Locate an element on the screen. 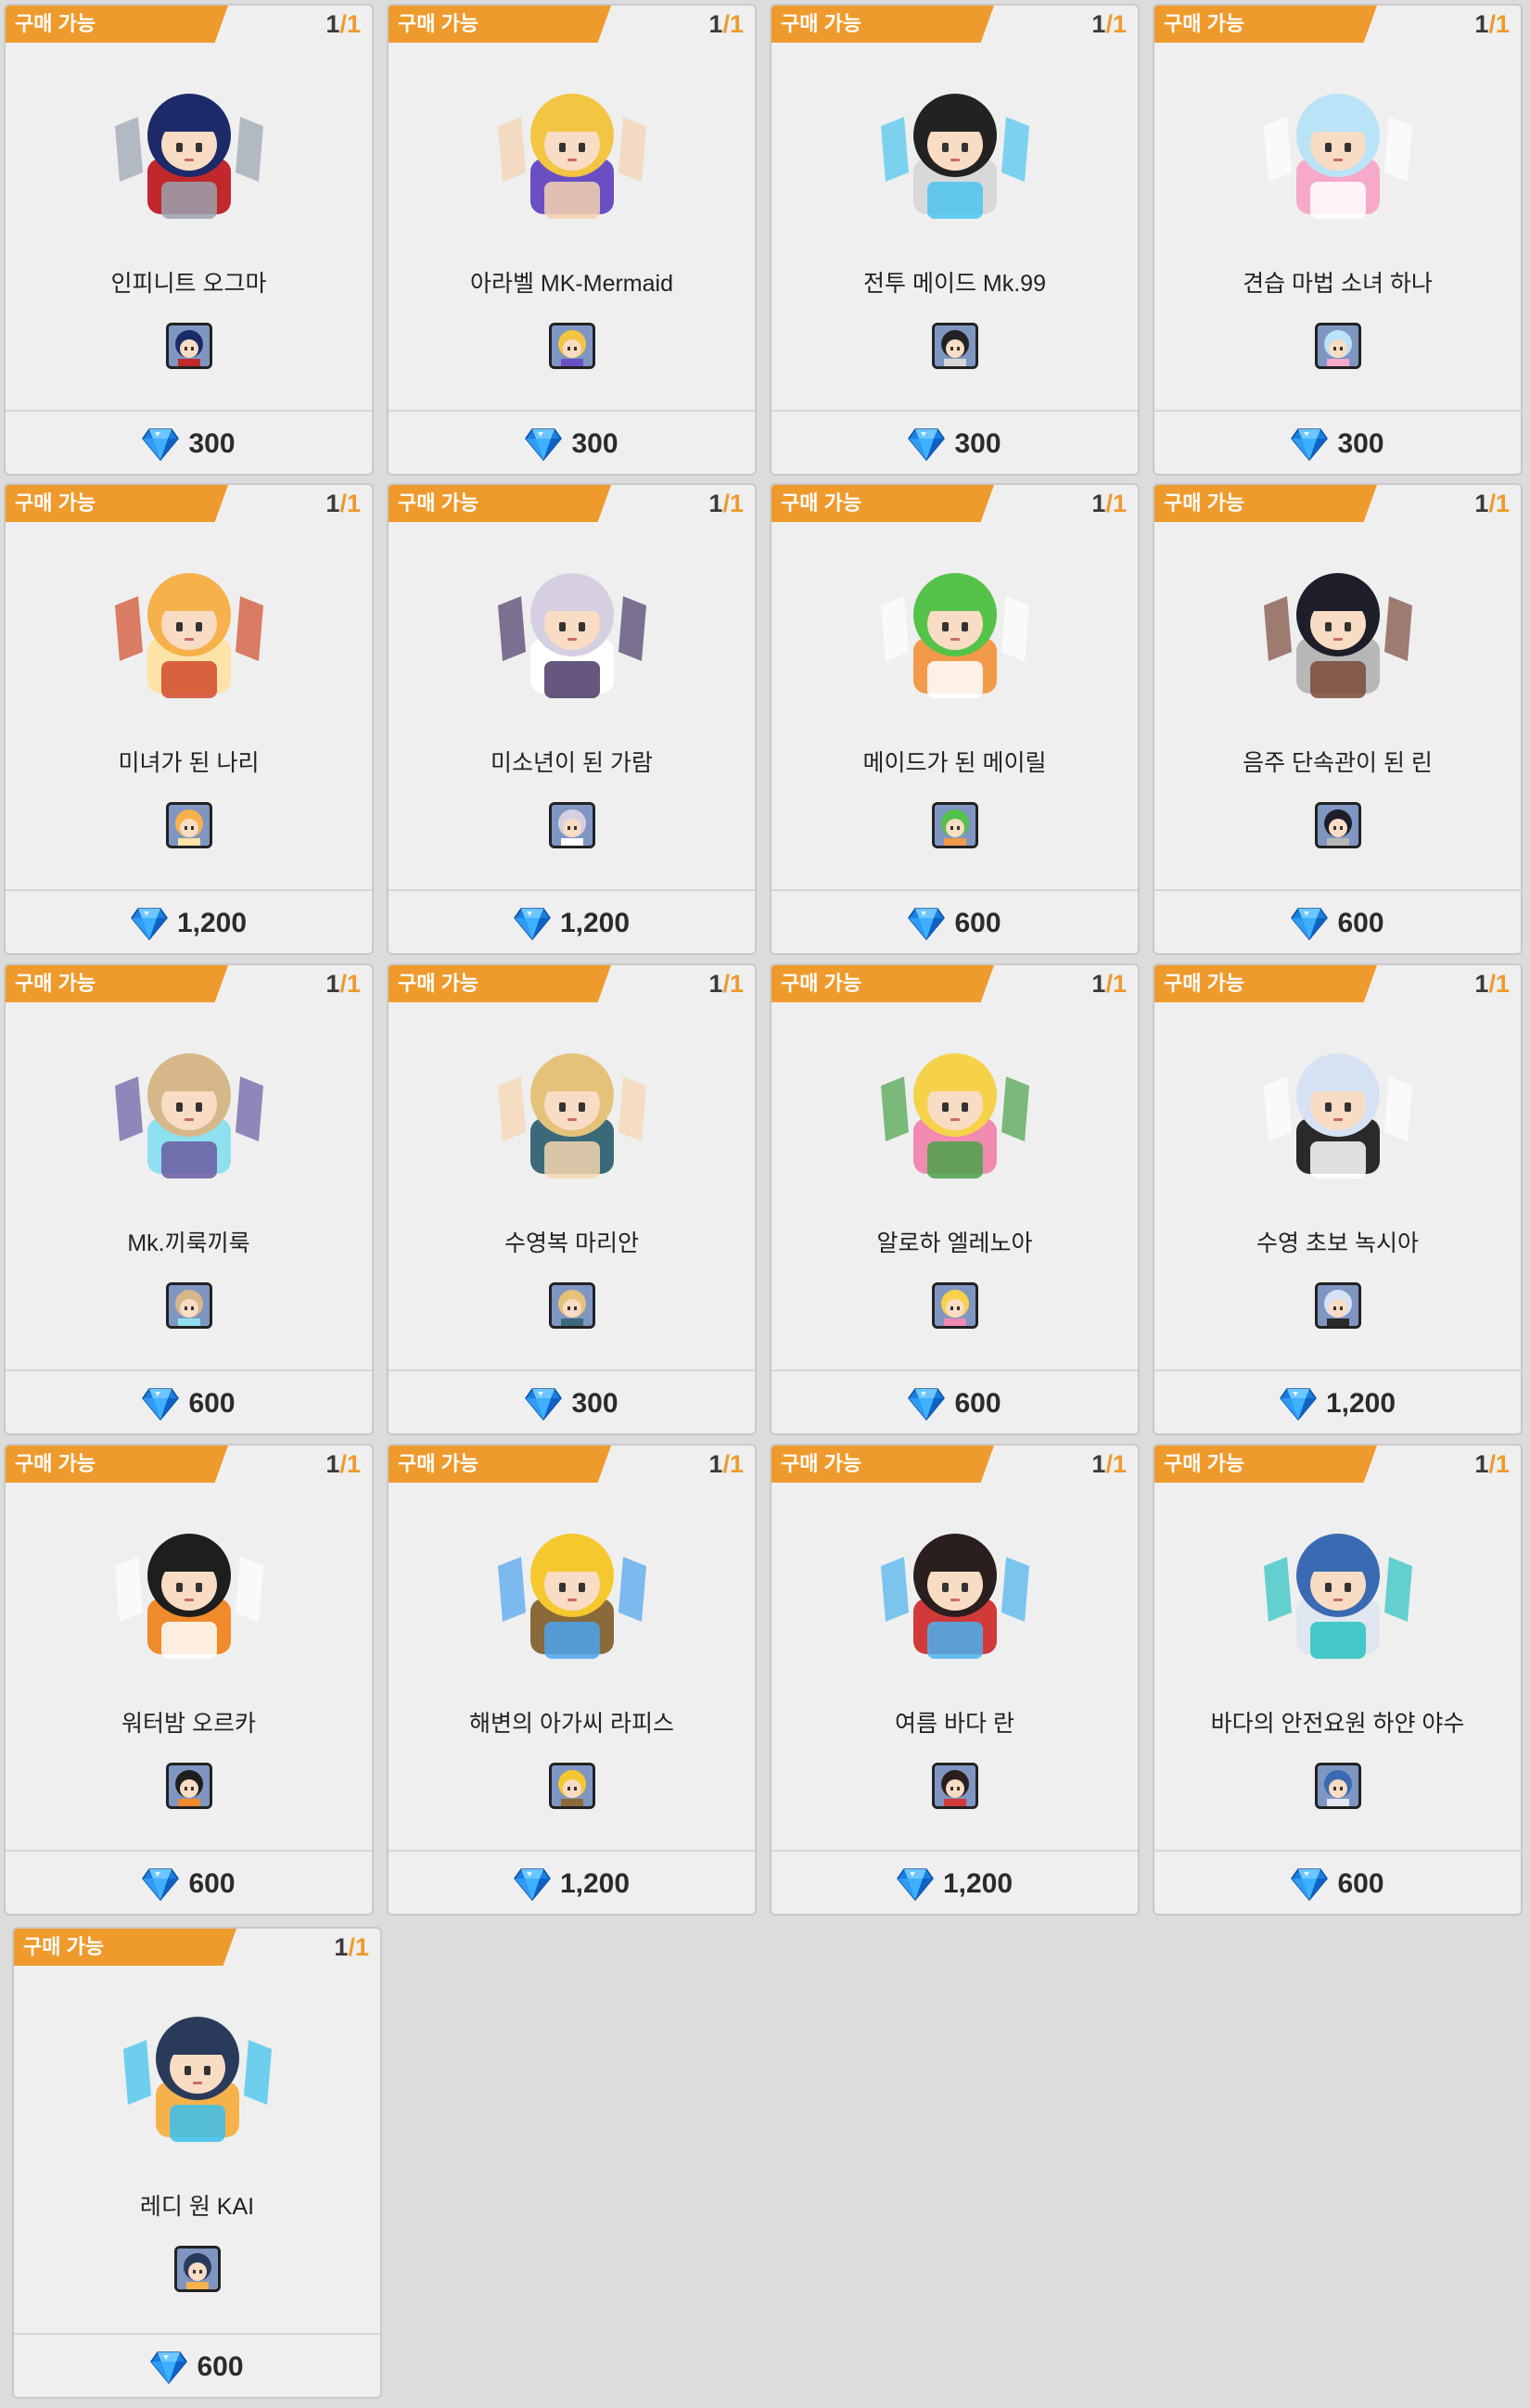 Image resolution: width=1530 pixels, height=2408 pixels. shop-item-card: 구매 가능 1/1 미녀가 된 나리 1,200 is located at coordinates (189, 719).